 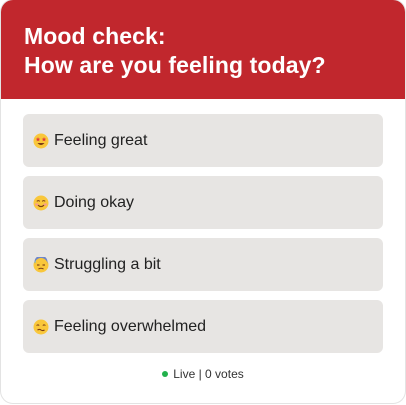 I want to click on option-label: Doing okay, so click(x=94, y=202).